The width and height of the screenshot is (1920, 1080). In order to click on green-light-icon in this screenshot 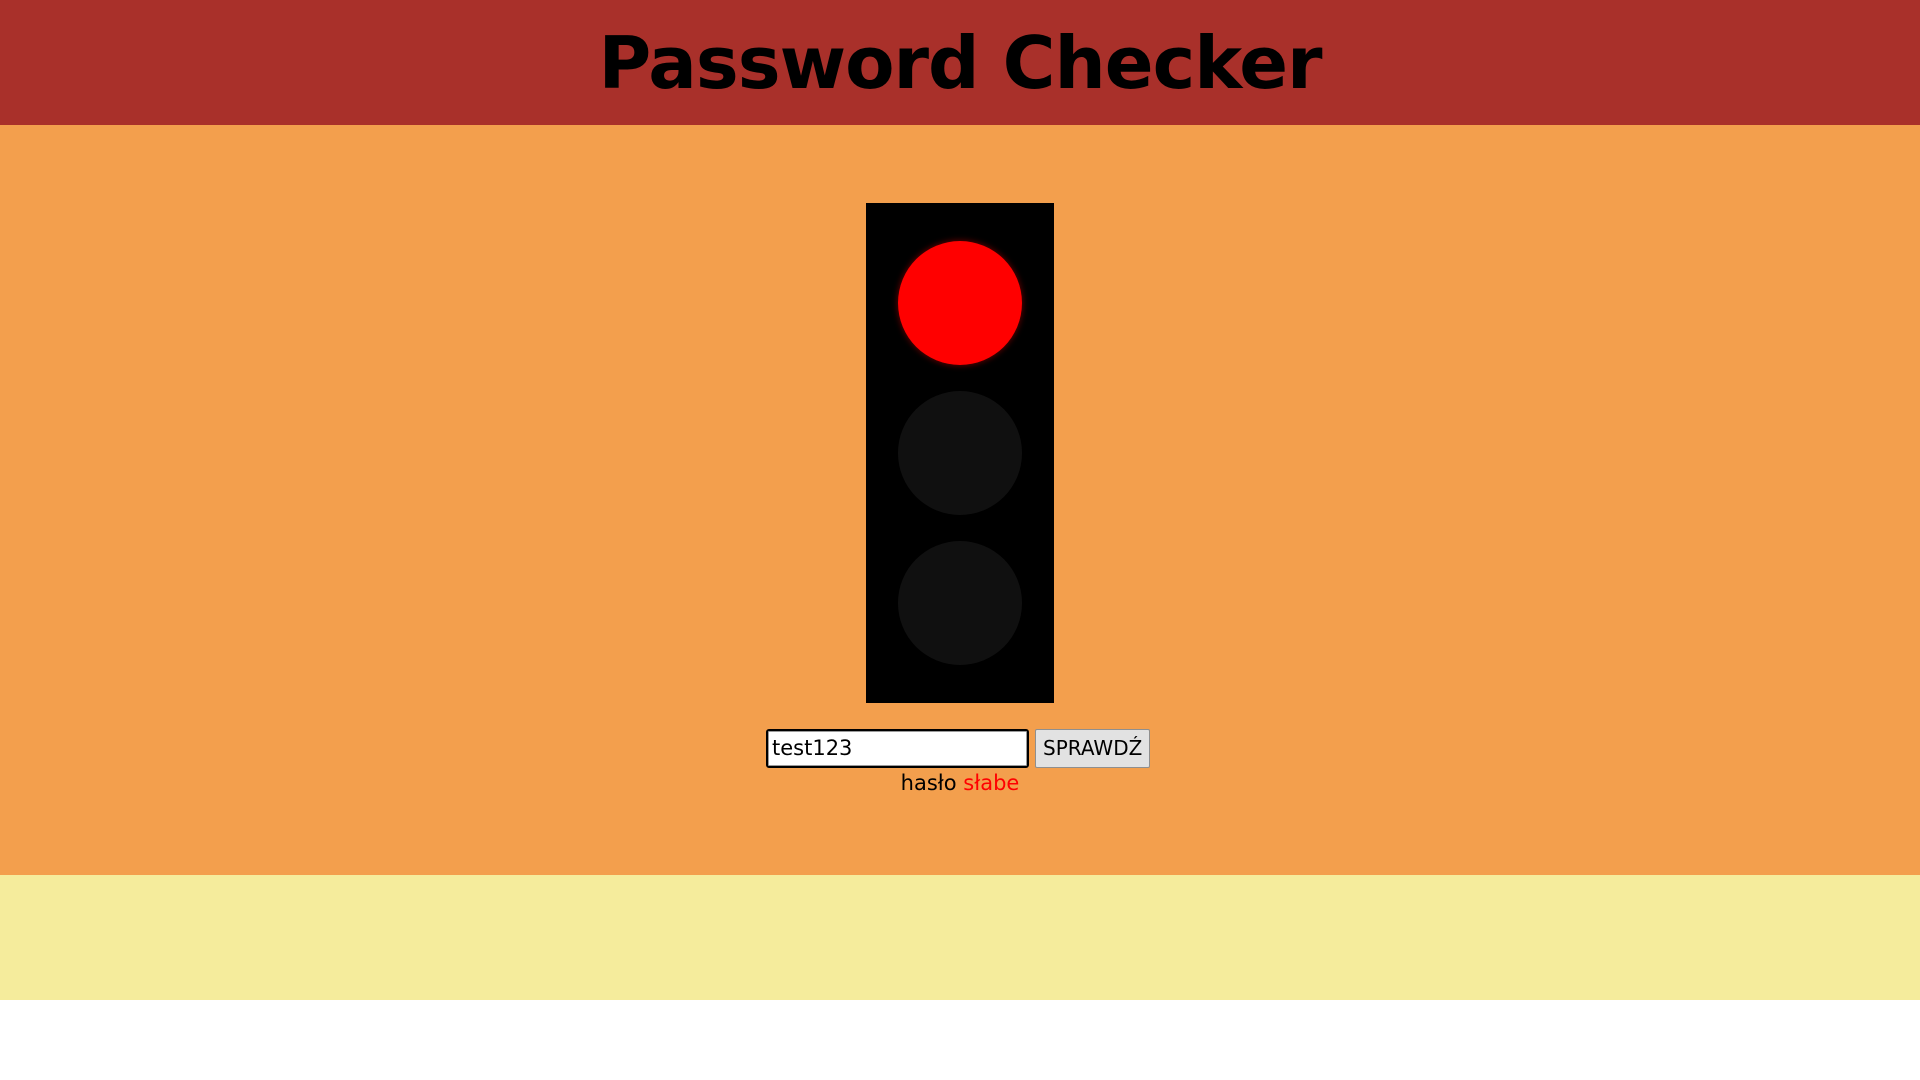, I will do `click(960, 603)`.